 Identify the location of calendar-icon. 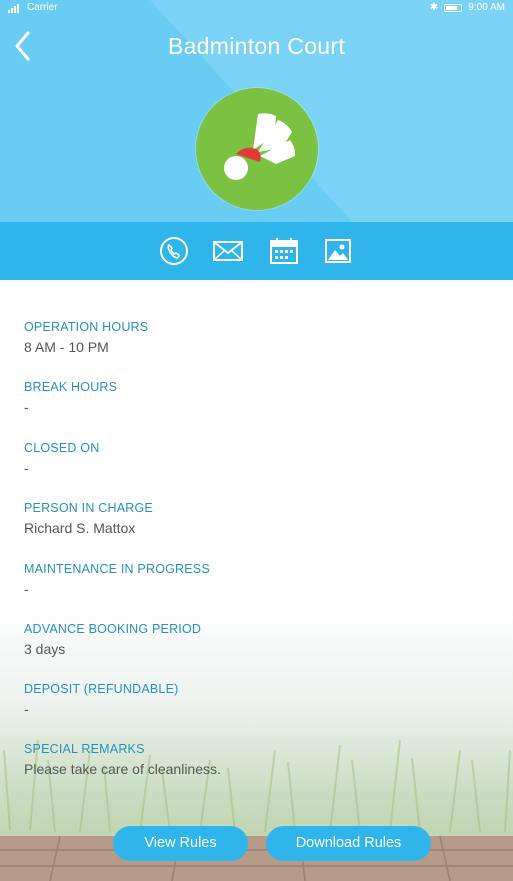
(284, 251).